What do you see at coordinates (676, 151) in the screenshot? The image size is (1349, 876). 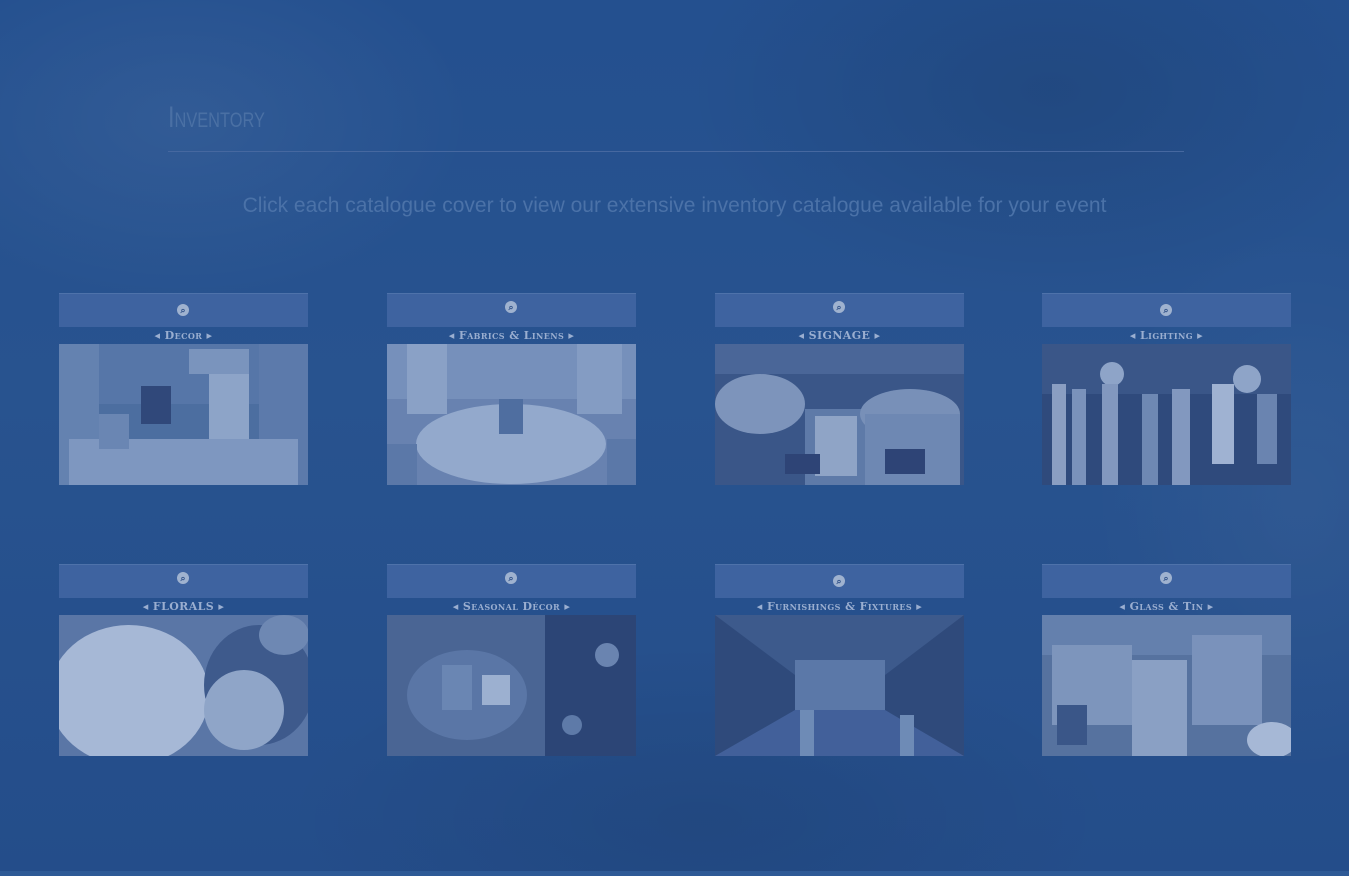 I see `title-divider` at bounding box center [676, 151].